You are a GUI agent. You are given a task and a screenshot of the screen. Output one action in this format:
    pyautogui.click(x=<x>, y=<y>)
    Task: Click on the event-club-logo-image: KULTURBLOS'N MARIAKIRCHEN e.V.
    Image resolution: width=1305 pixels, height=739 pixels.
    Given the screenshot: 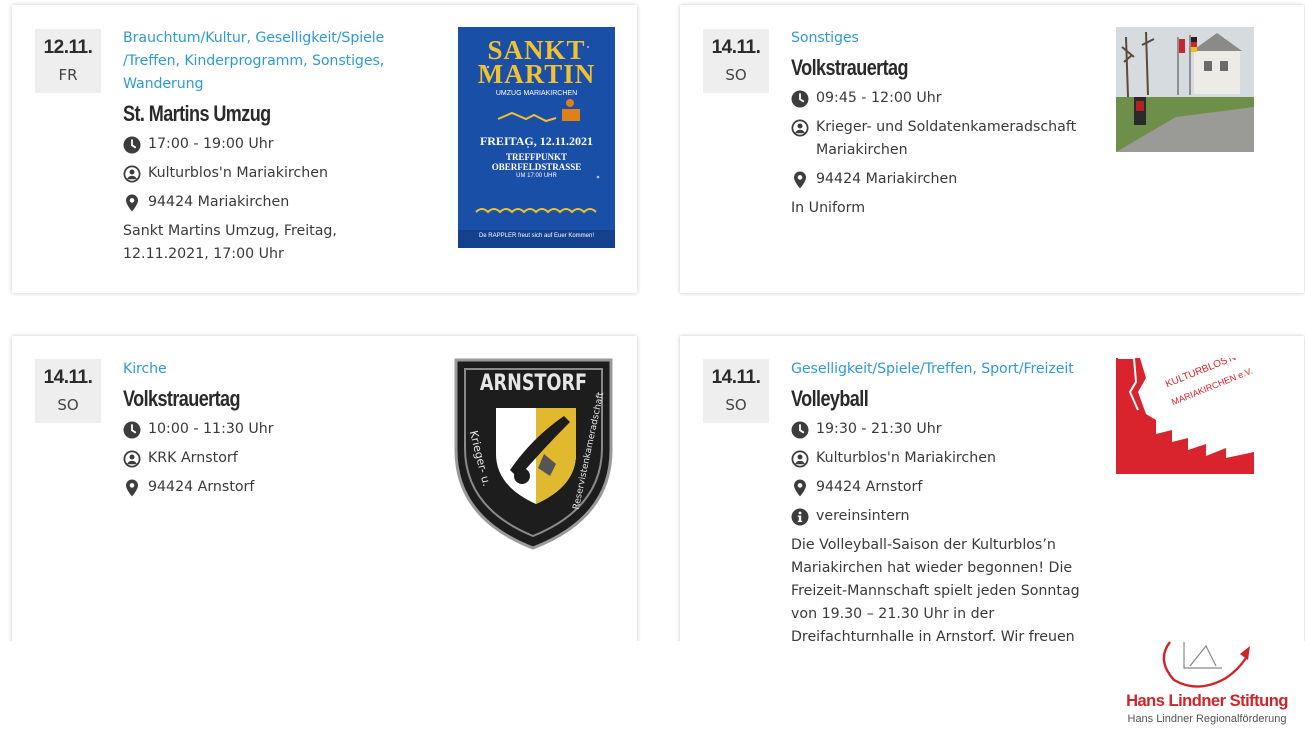 What is the action you would take?
    pyautogui.click(x=1185, y=416)
    